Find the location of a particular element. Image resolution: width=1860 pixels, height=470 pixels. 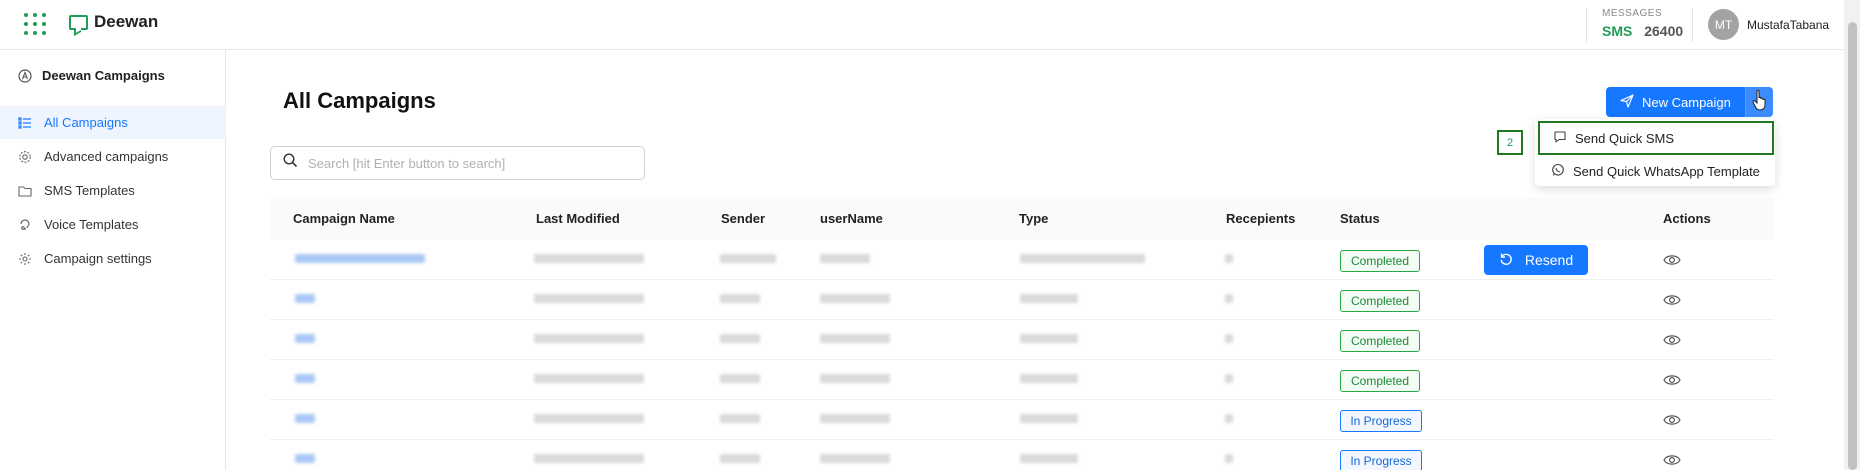

menu-item-send-quick-sms: Send Quick SMS is located at coordinates (1656, 138).